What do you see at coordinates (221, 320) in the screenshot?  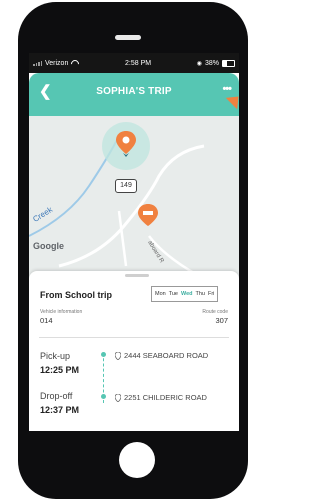 I see `route-code-value: 307` at bounding box center [221, 320].